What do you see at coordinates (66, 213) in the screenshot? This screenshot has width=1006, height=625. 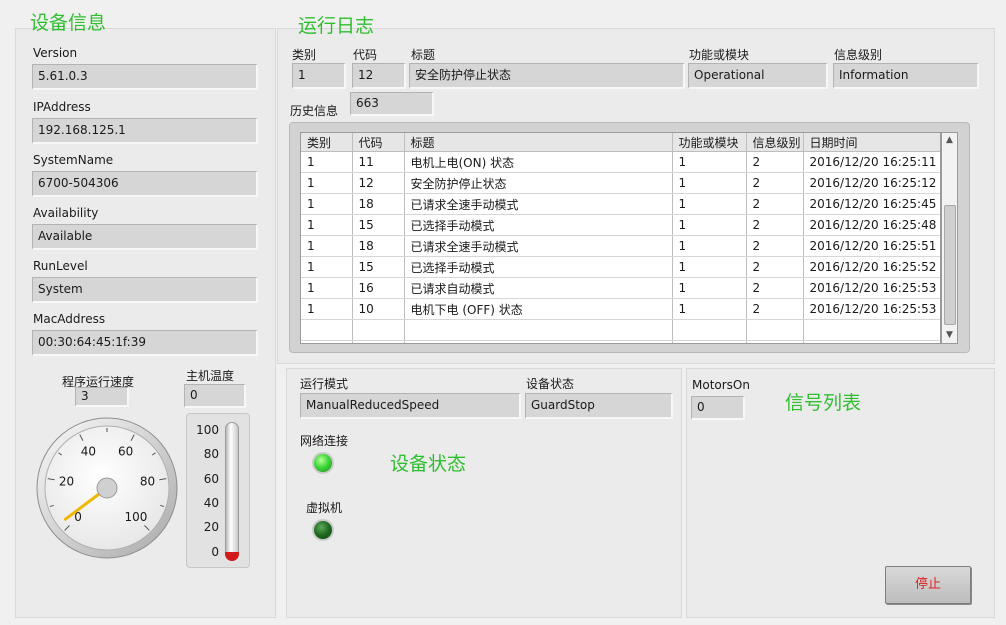 I see `availability-label: Availability` at bounding box center [66, 213].